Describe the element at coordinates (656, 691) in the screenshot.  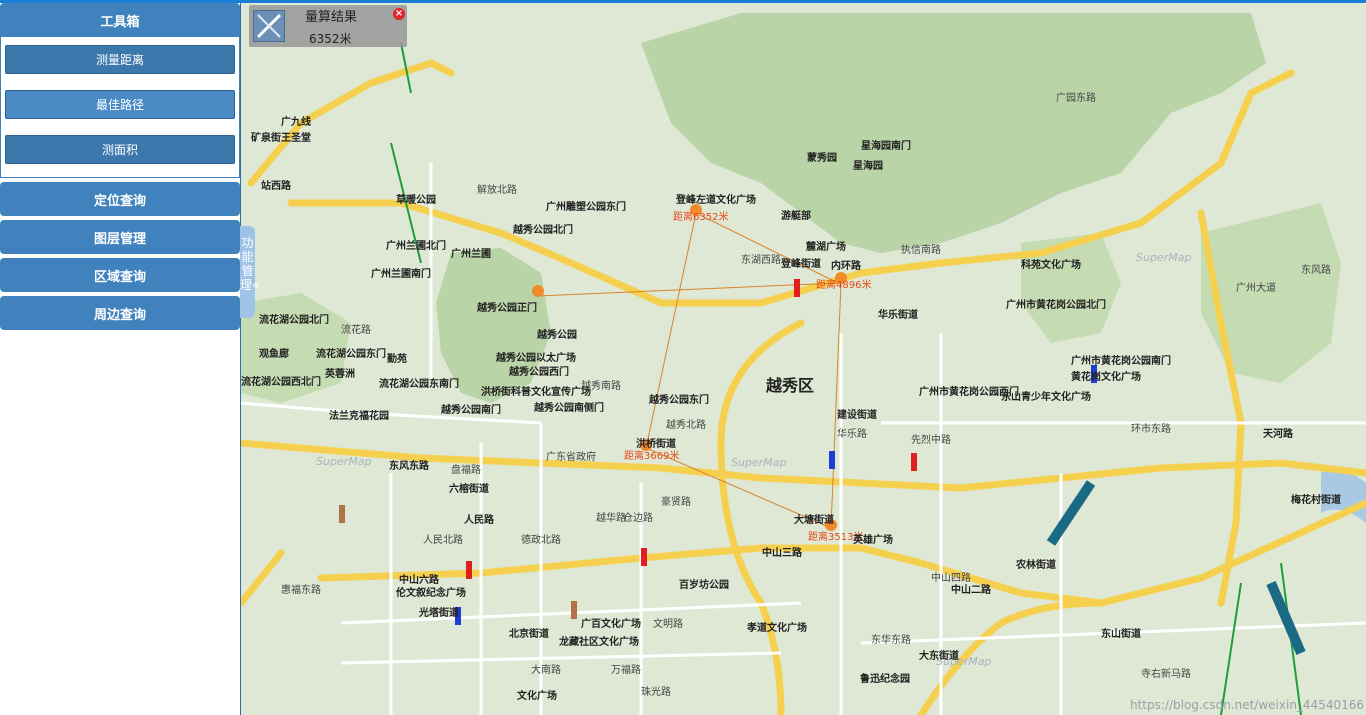
I see `map-place-label: 珠光路` at that location.